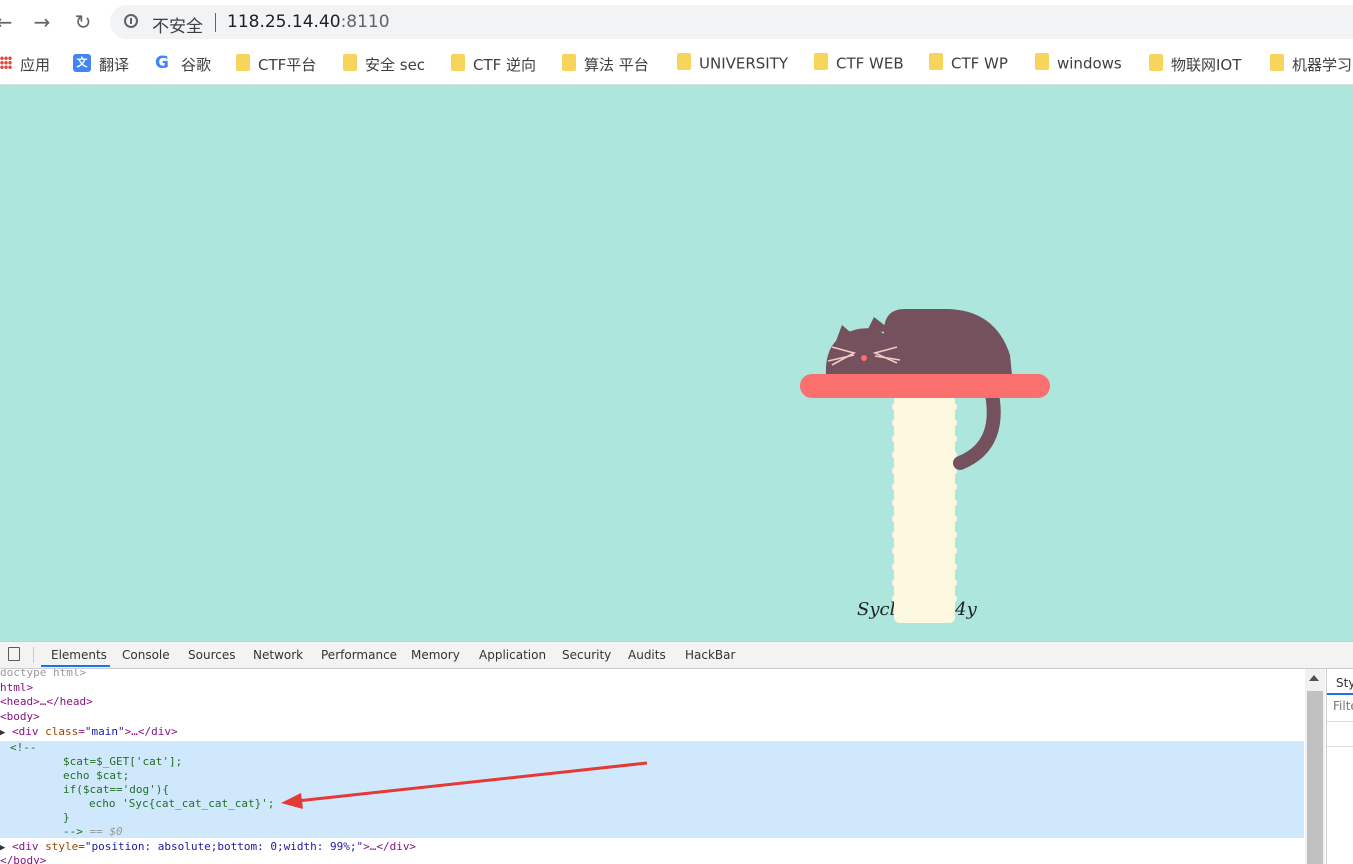 This screenshot has height=864, width=1353. What do you see at coordinates (62, 846) in the screenshot?
I see `attr-name: style` at bounding box center [62, 846].